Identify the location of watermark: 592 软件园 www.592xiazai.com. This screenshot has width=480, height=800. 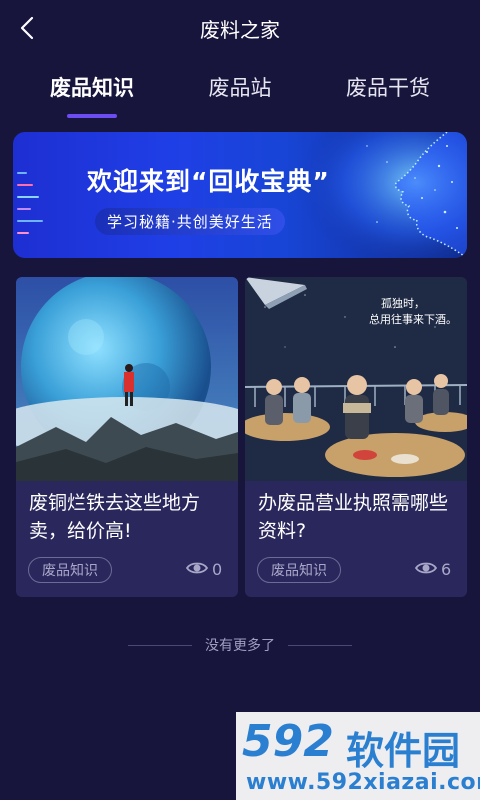
(358, 756).